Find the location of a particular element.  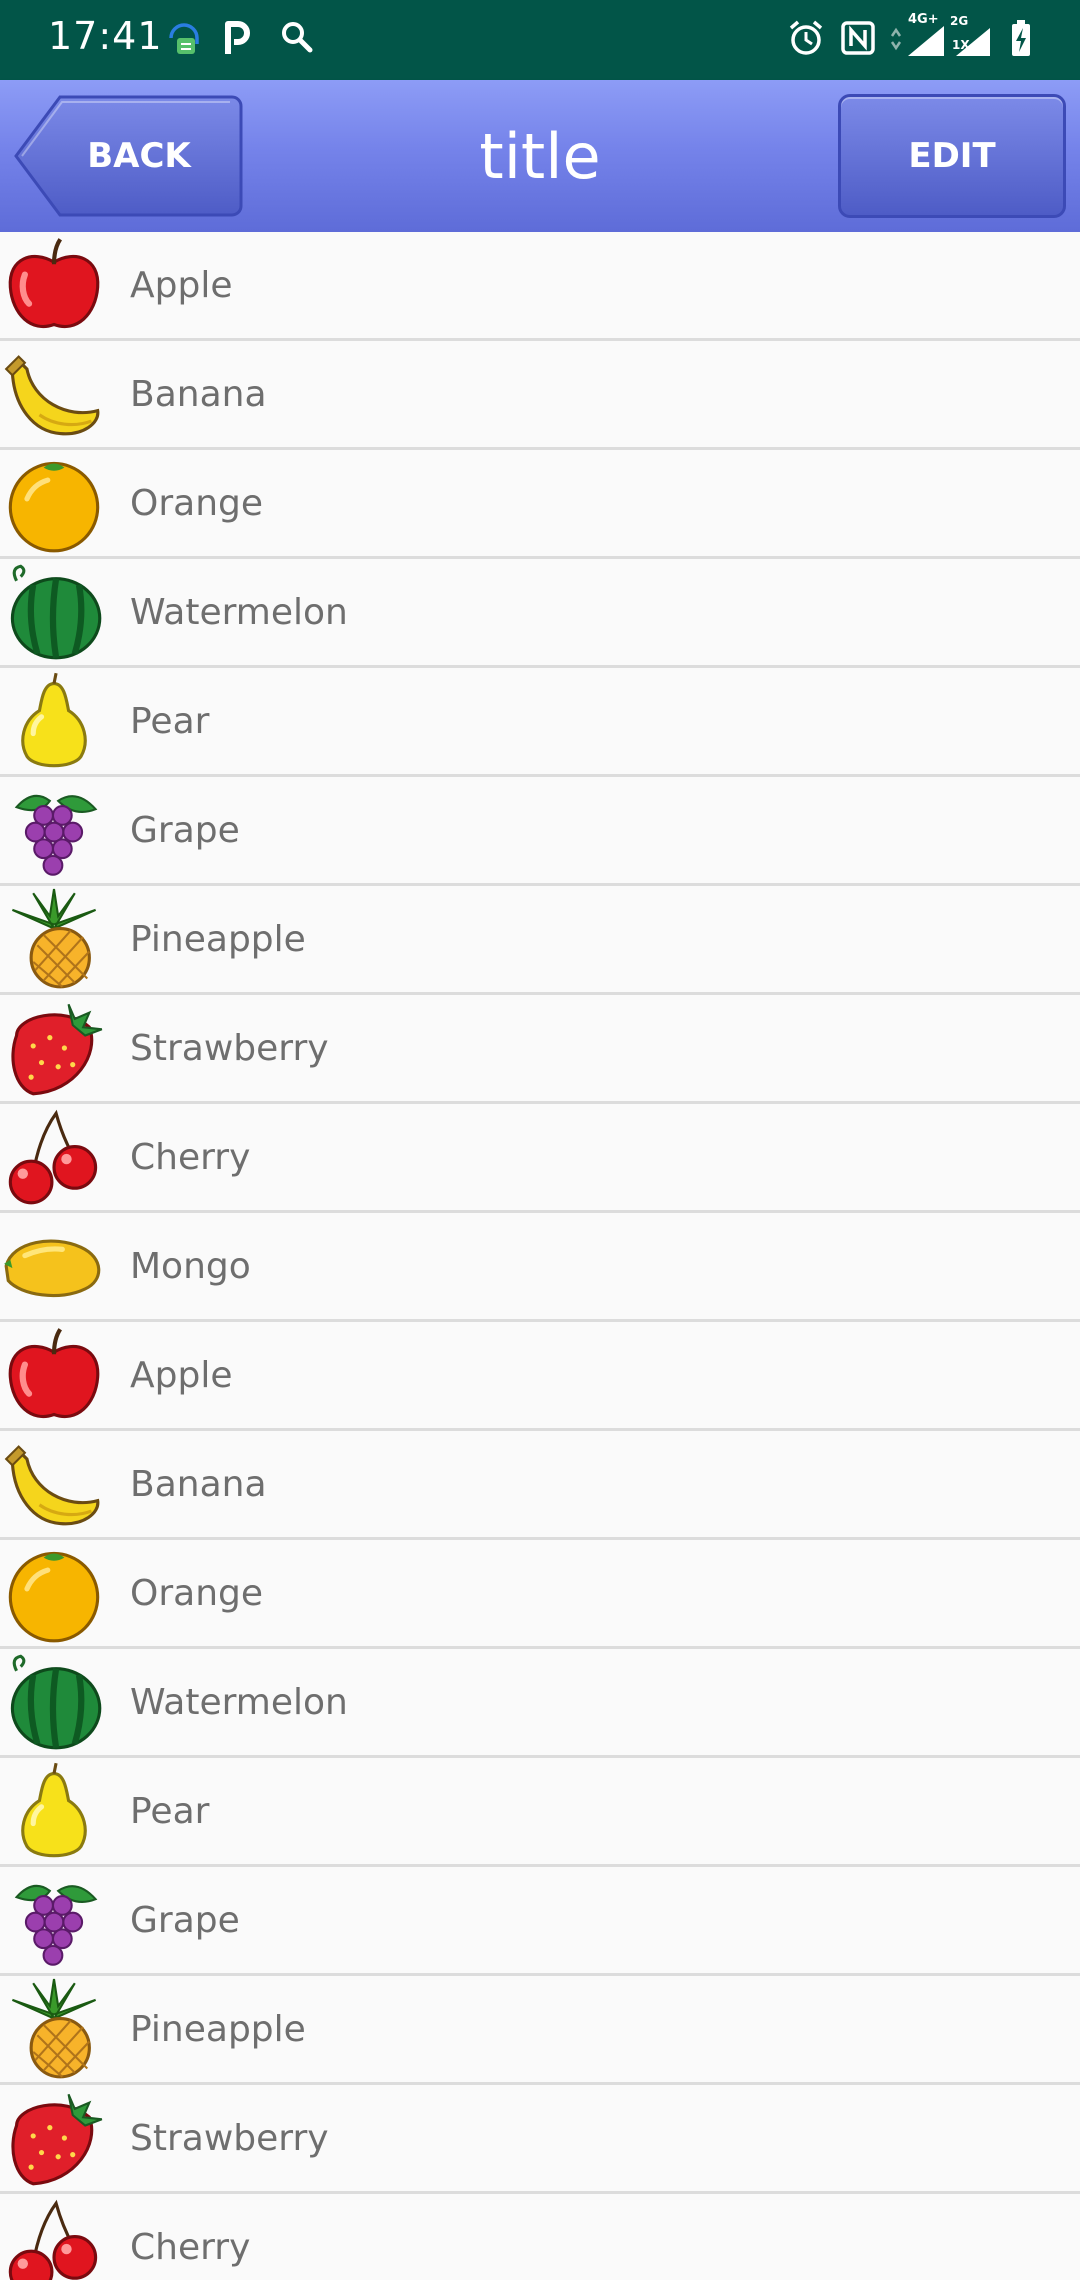

alarm-icon is located at coordinates (806, 40).